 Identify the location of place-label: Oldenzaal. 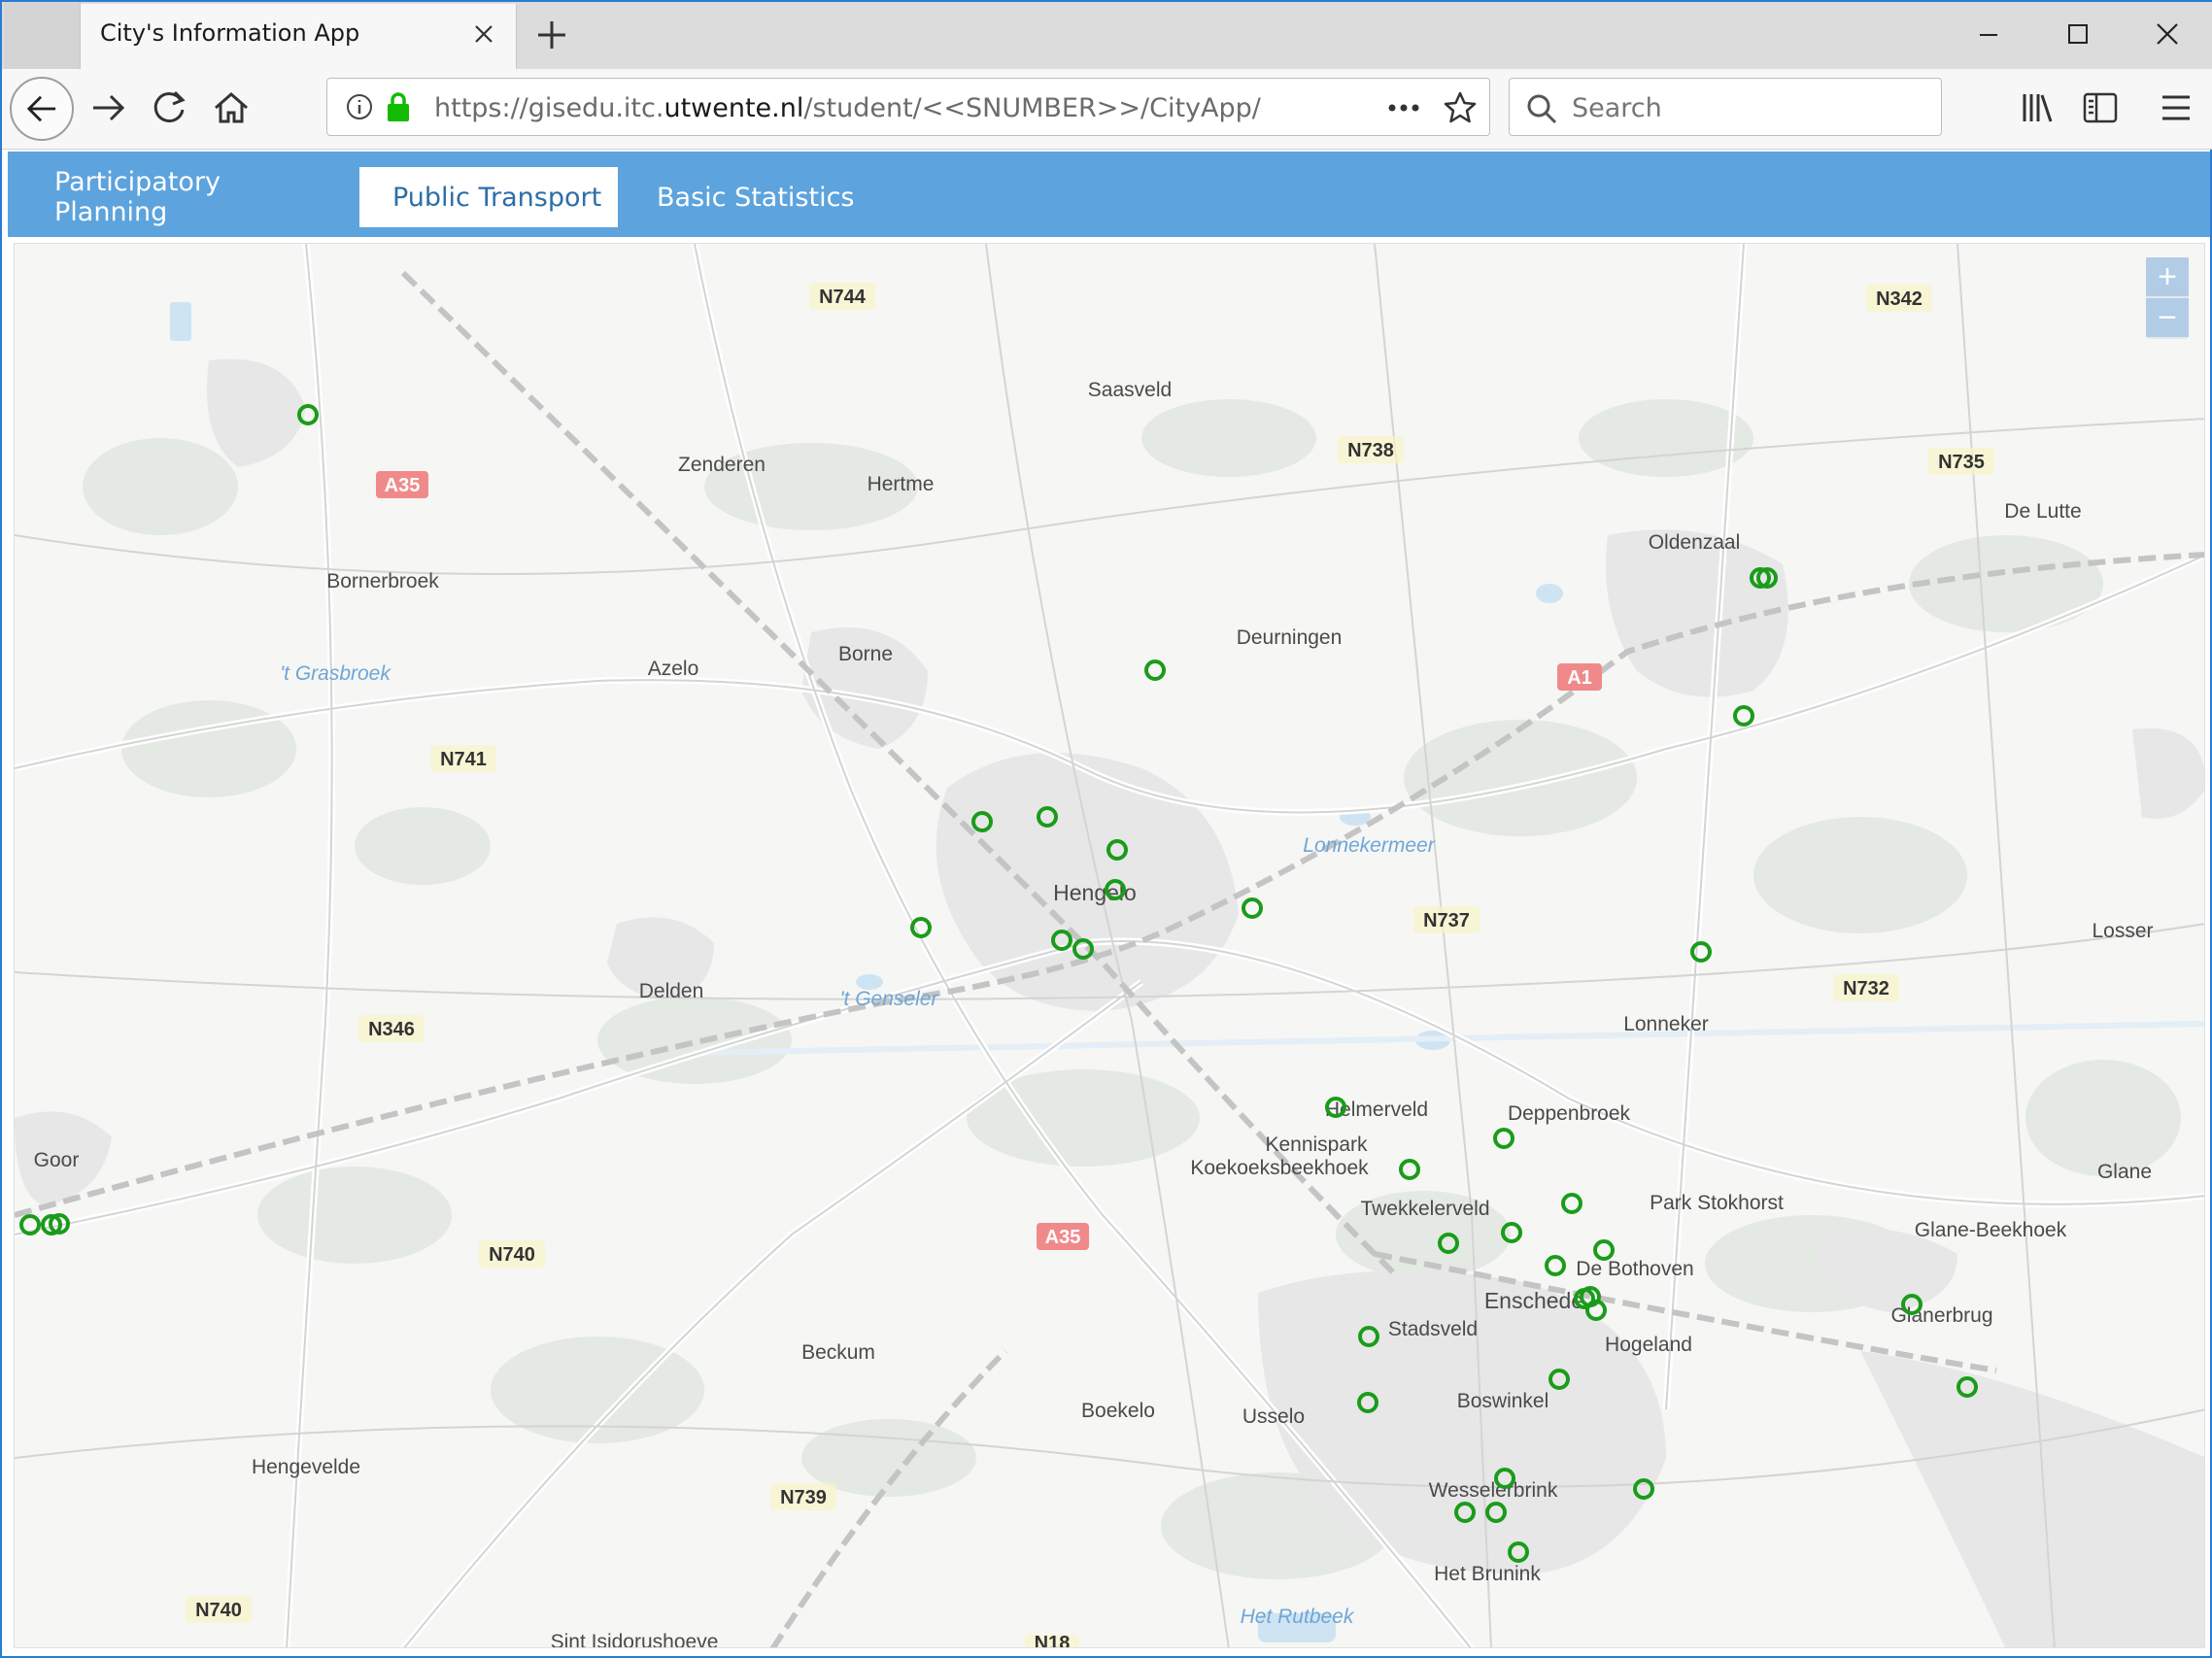
(1695, 542).